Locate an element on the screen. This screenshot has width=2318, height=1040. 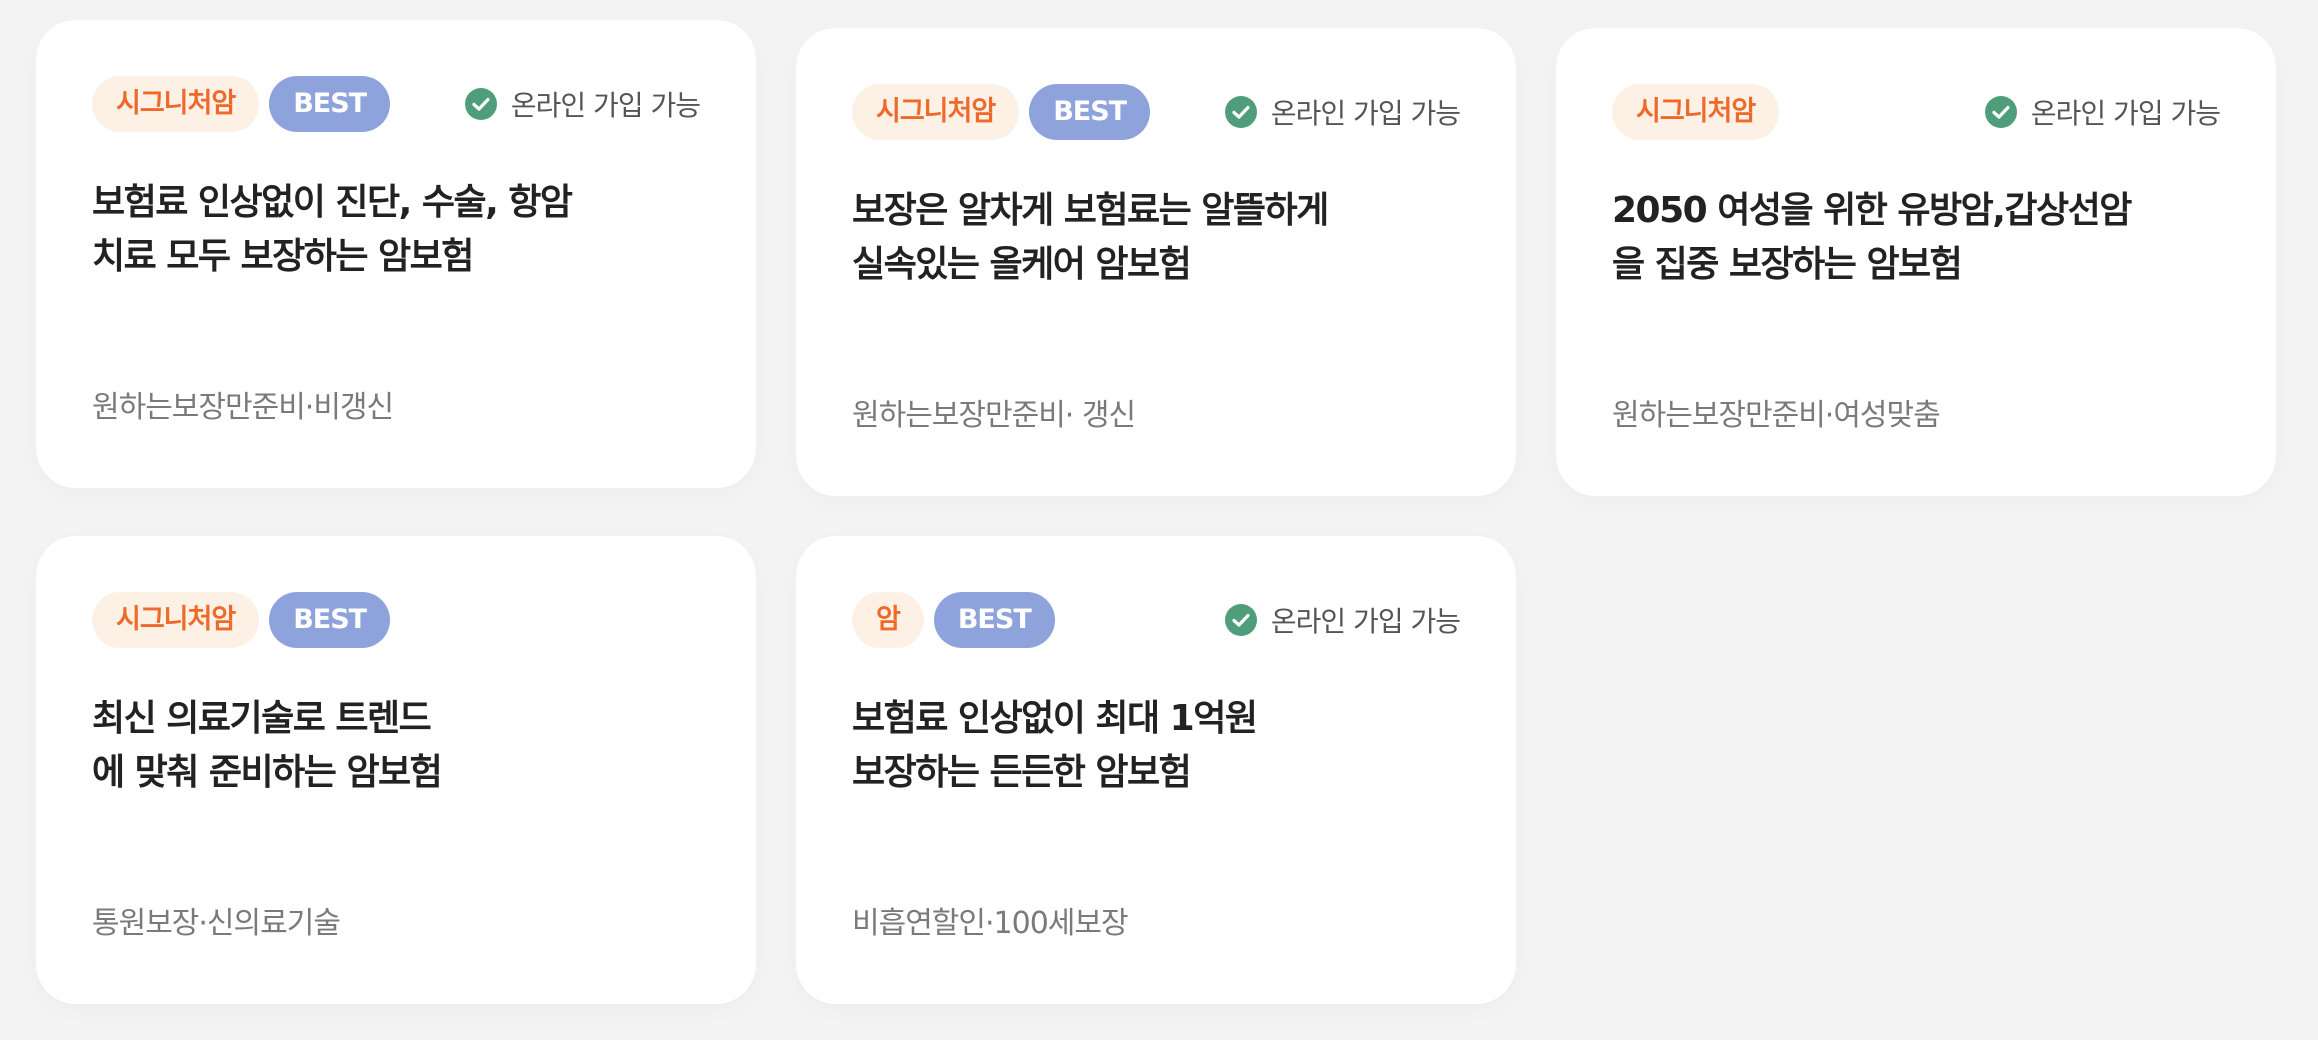
badge-row: 시그니처암 온라인 가입 가능 is located at coordinates (1916, 112).